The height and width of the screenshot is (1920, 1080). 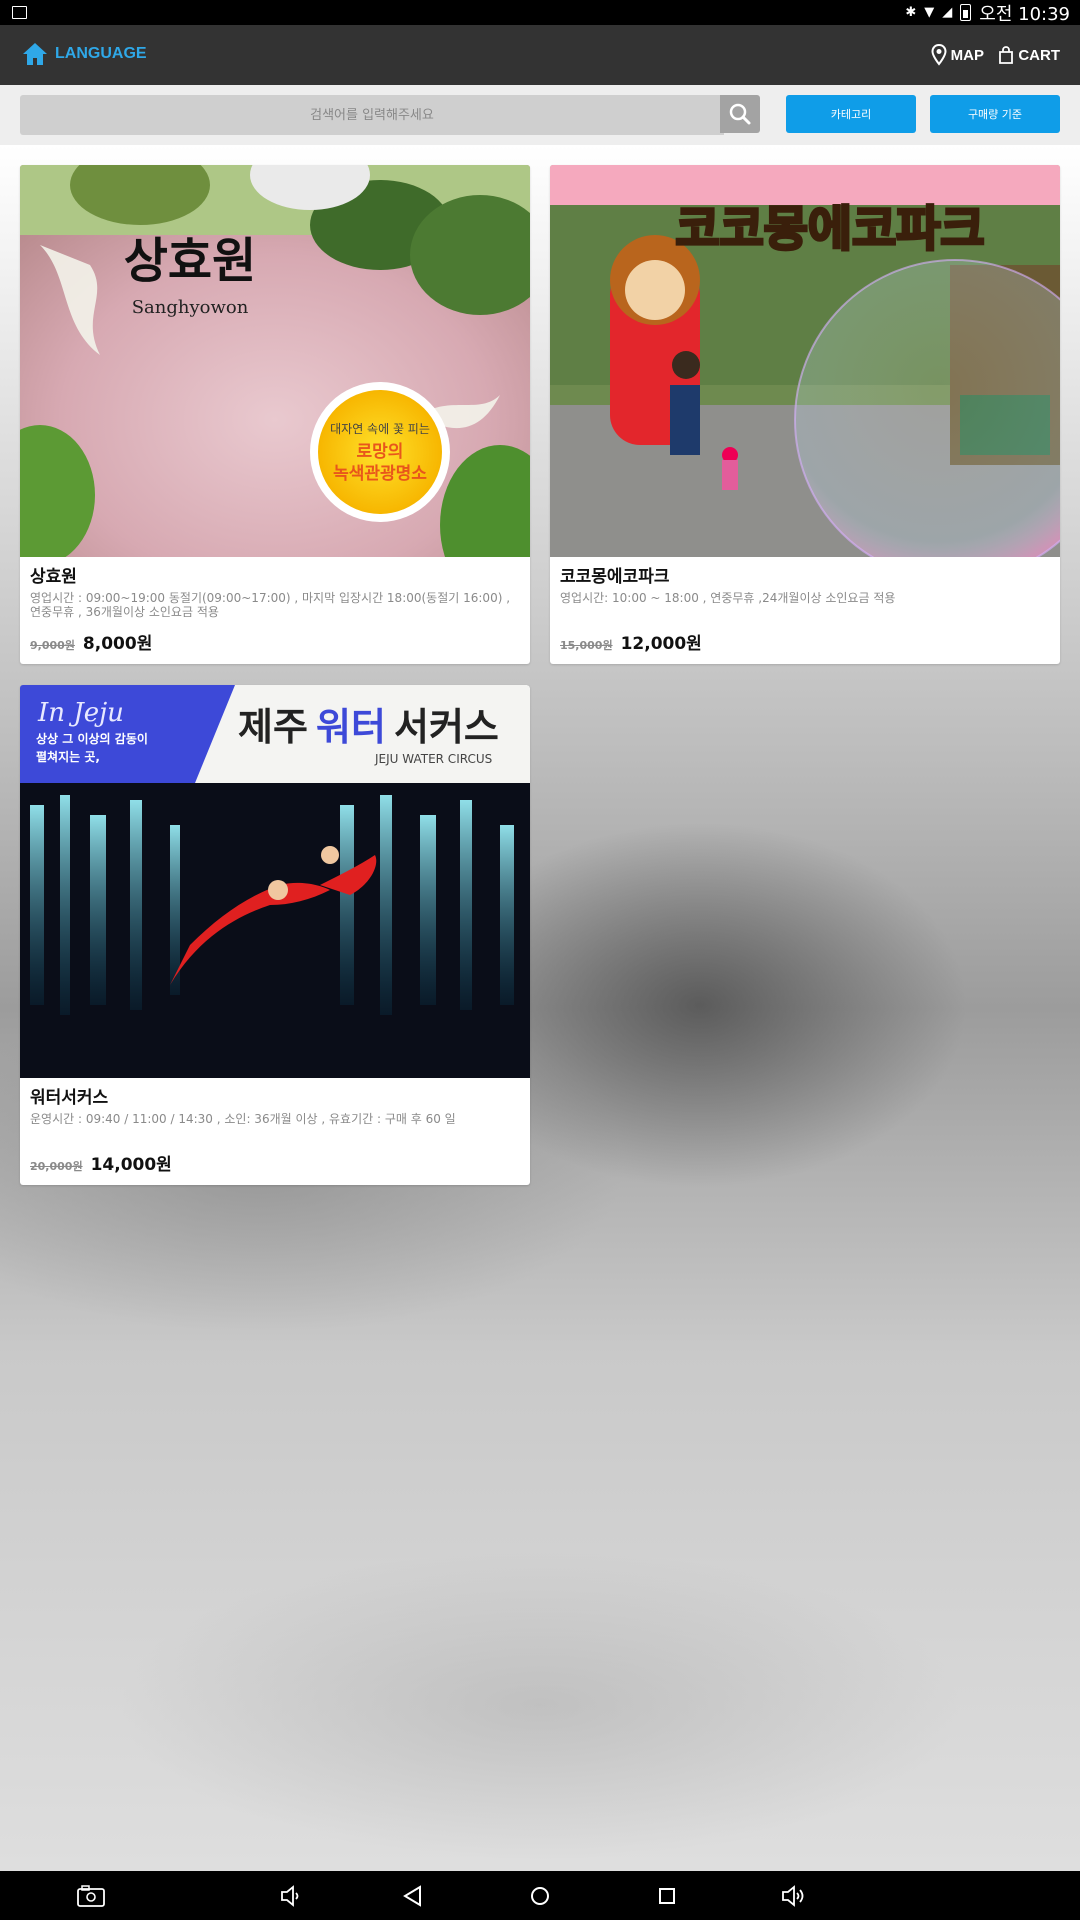 I want to click on sale-price: 12,000원, so click(x=661, y=644).